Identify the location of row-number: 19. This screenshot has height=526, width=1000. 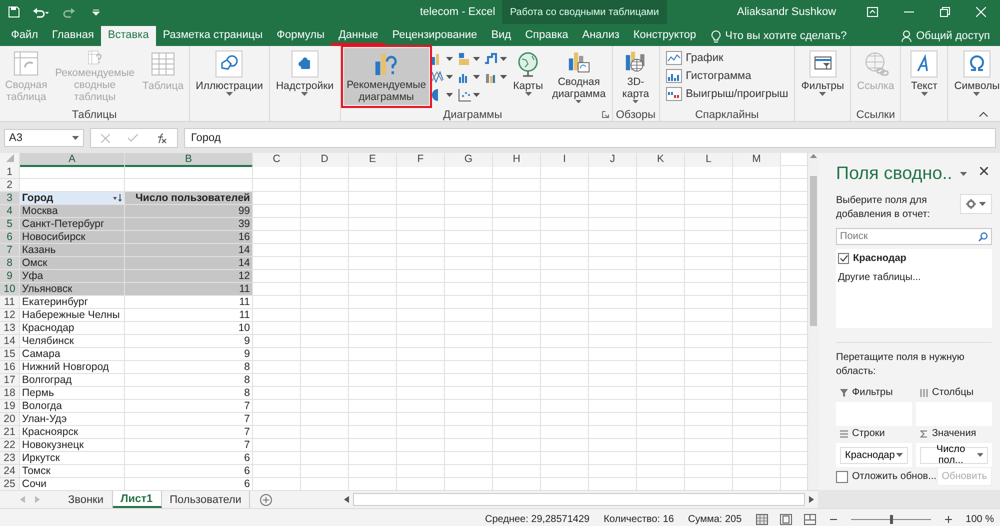
(10, 406).